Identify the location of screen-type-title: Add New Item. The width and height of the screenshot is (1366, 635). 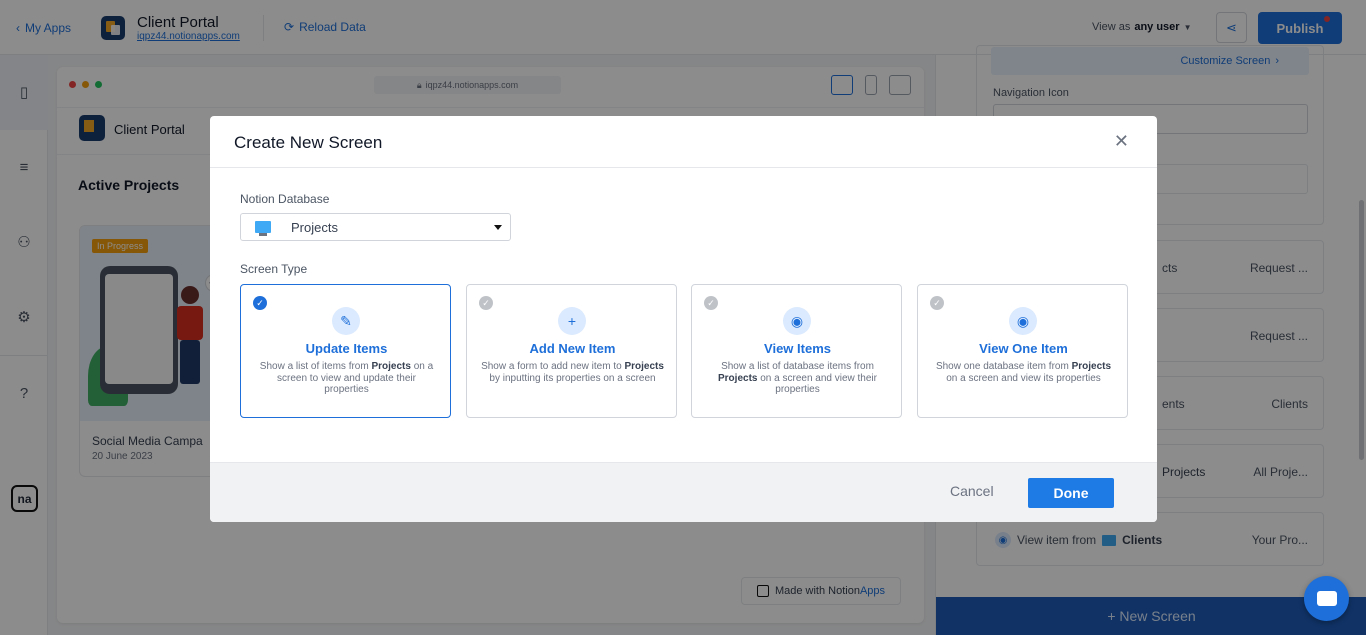
(572, 348).